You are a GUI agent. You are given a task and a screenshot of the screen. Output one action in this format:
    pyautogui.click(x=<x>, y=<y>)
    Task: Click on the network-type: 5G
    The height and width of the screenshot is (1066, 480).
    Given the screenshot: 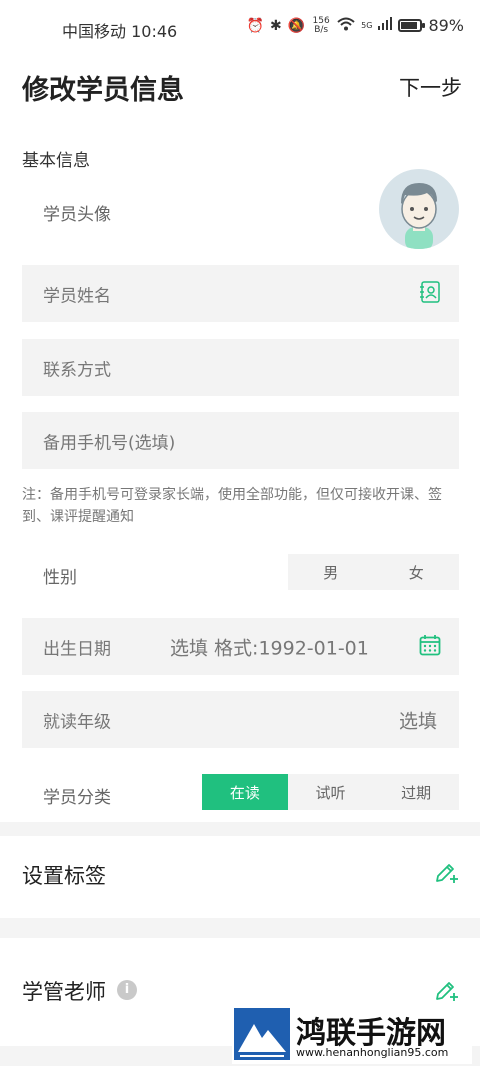 What is the action you would take?
    pyautogui.click(x=367, y=25)
    